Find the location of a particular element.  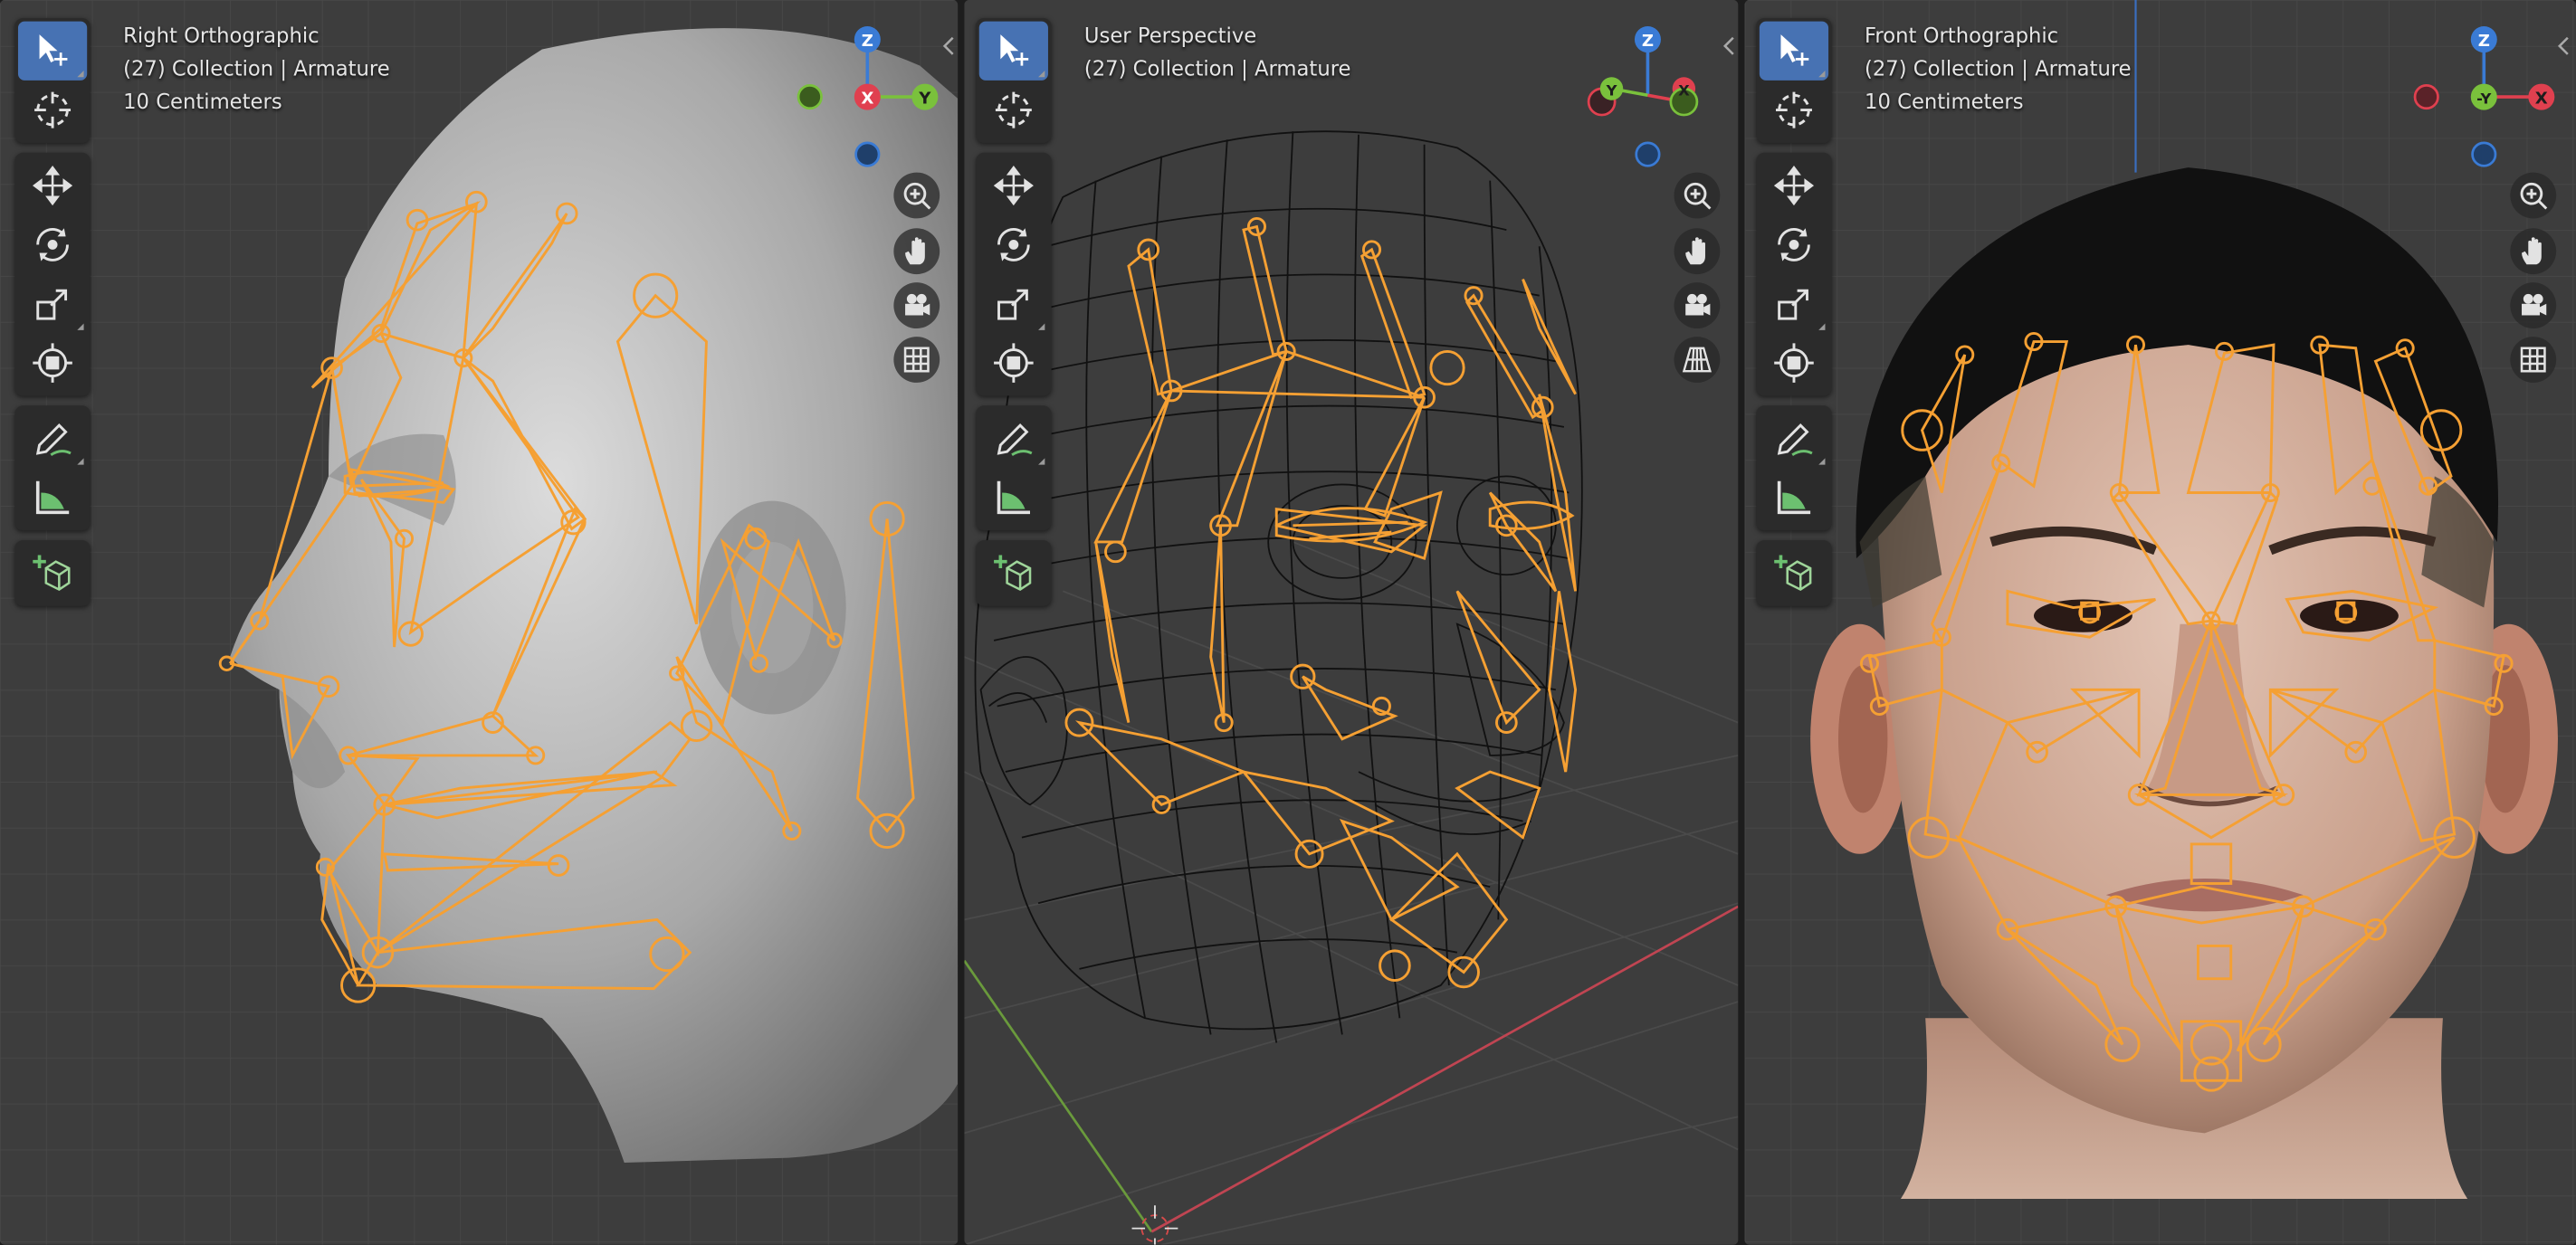

gizmo-neg-y-axis is located at coordinates (810, 97).